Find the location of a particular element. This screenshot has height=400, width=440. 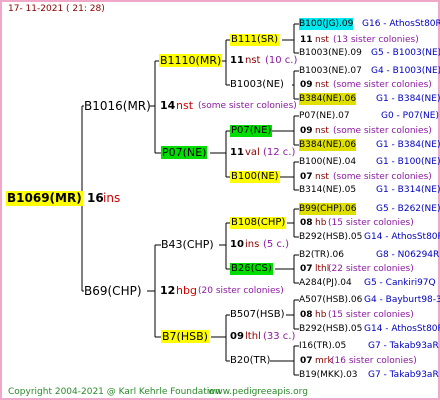

gen2-2-station: val is located at coordinates (252, 152).